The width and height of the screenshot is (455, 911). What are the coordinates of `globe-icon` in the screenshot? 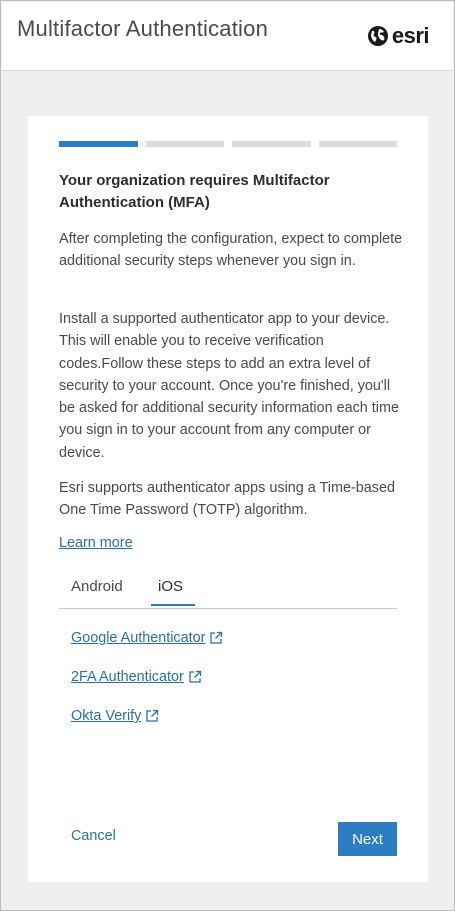 It's located at (377, 36).